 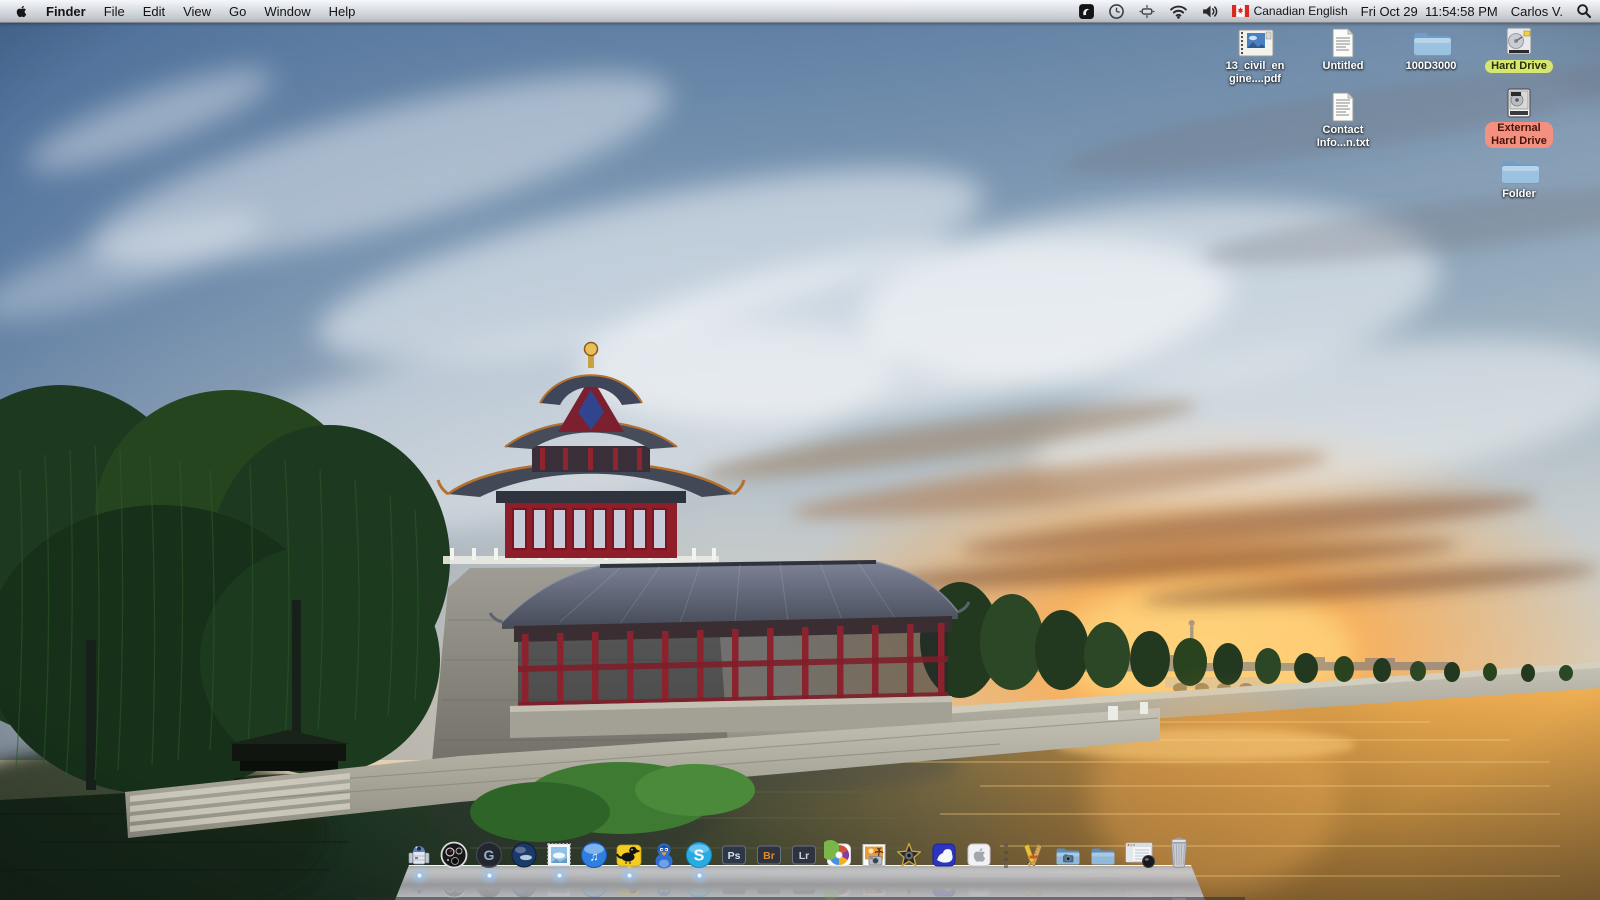 I want to click on wifi-icon, so click(x=1178, y=12).